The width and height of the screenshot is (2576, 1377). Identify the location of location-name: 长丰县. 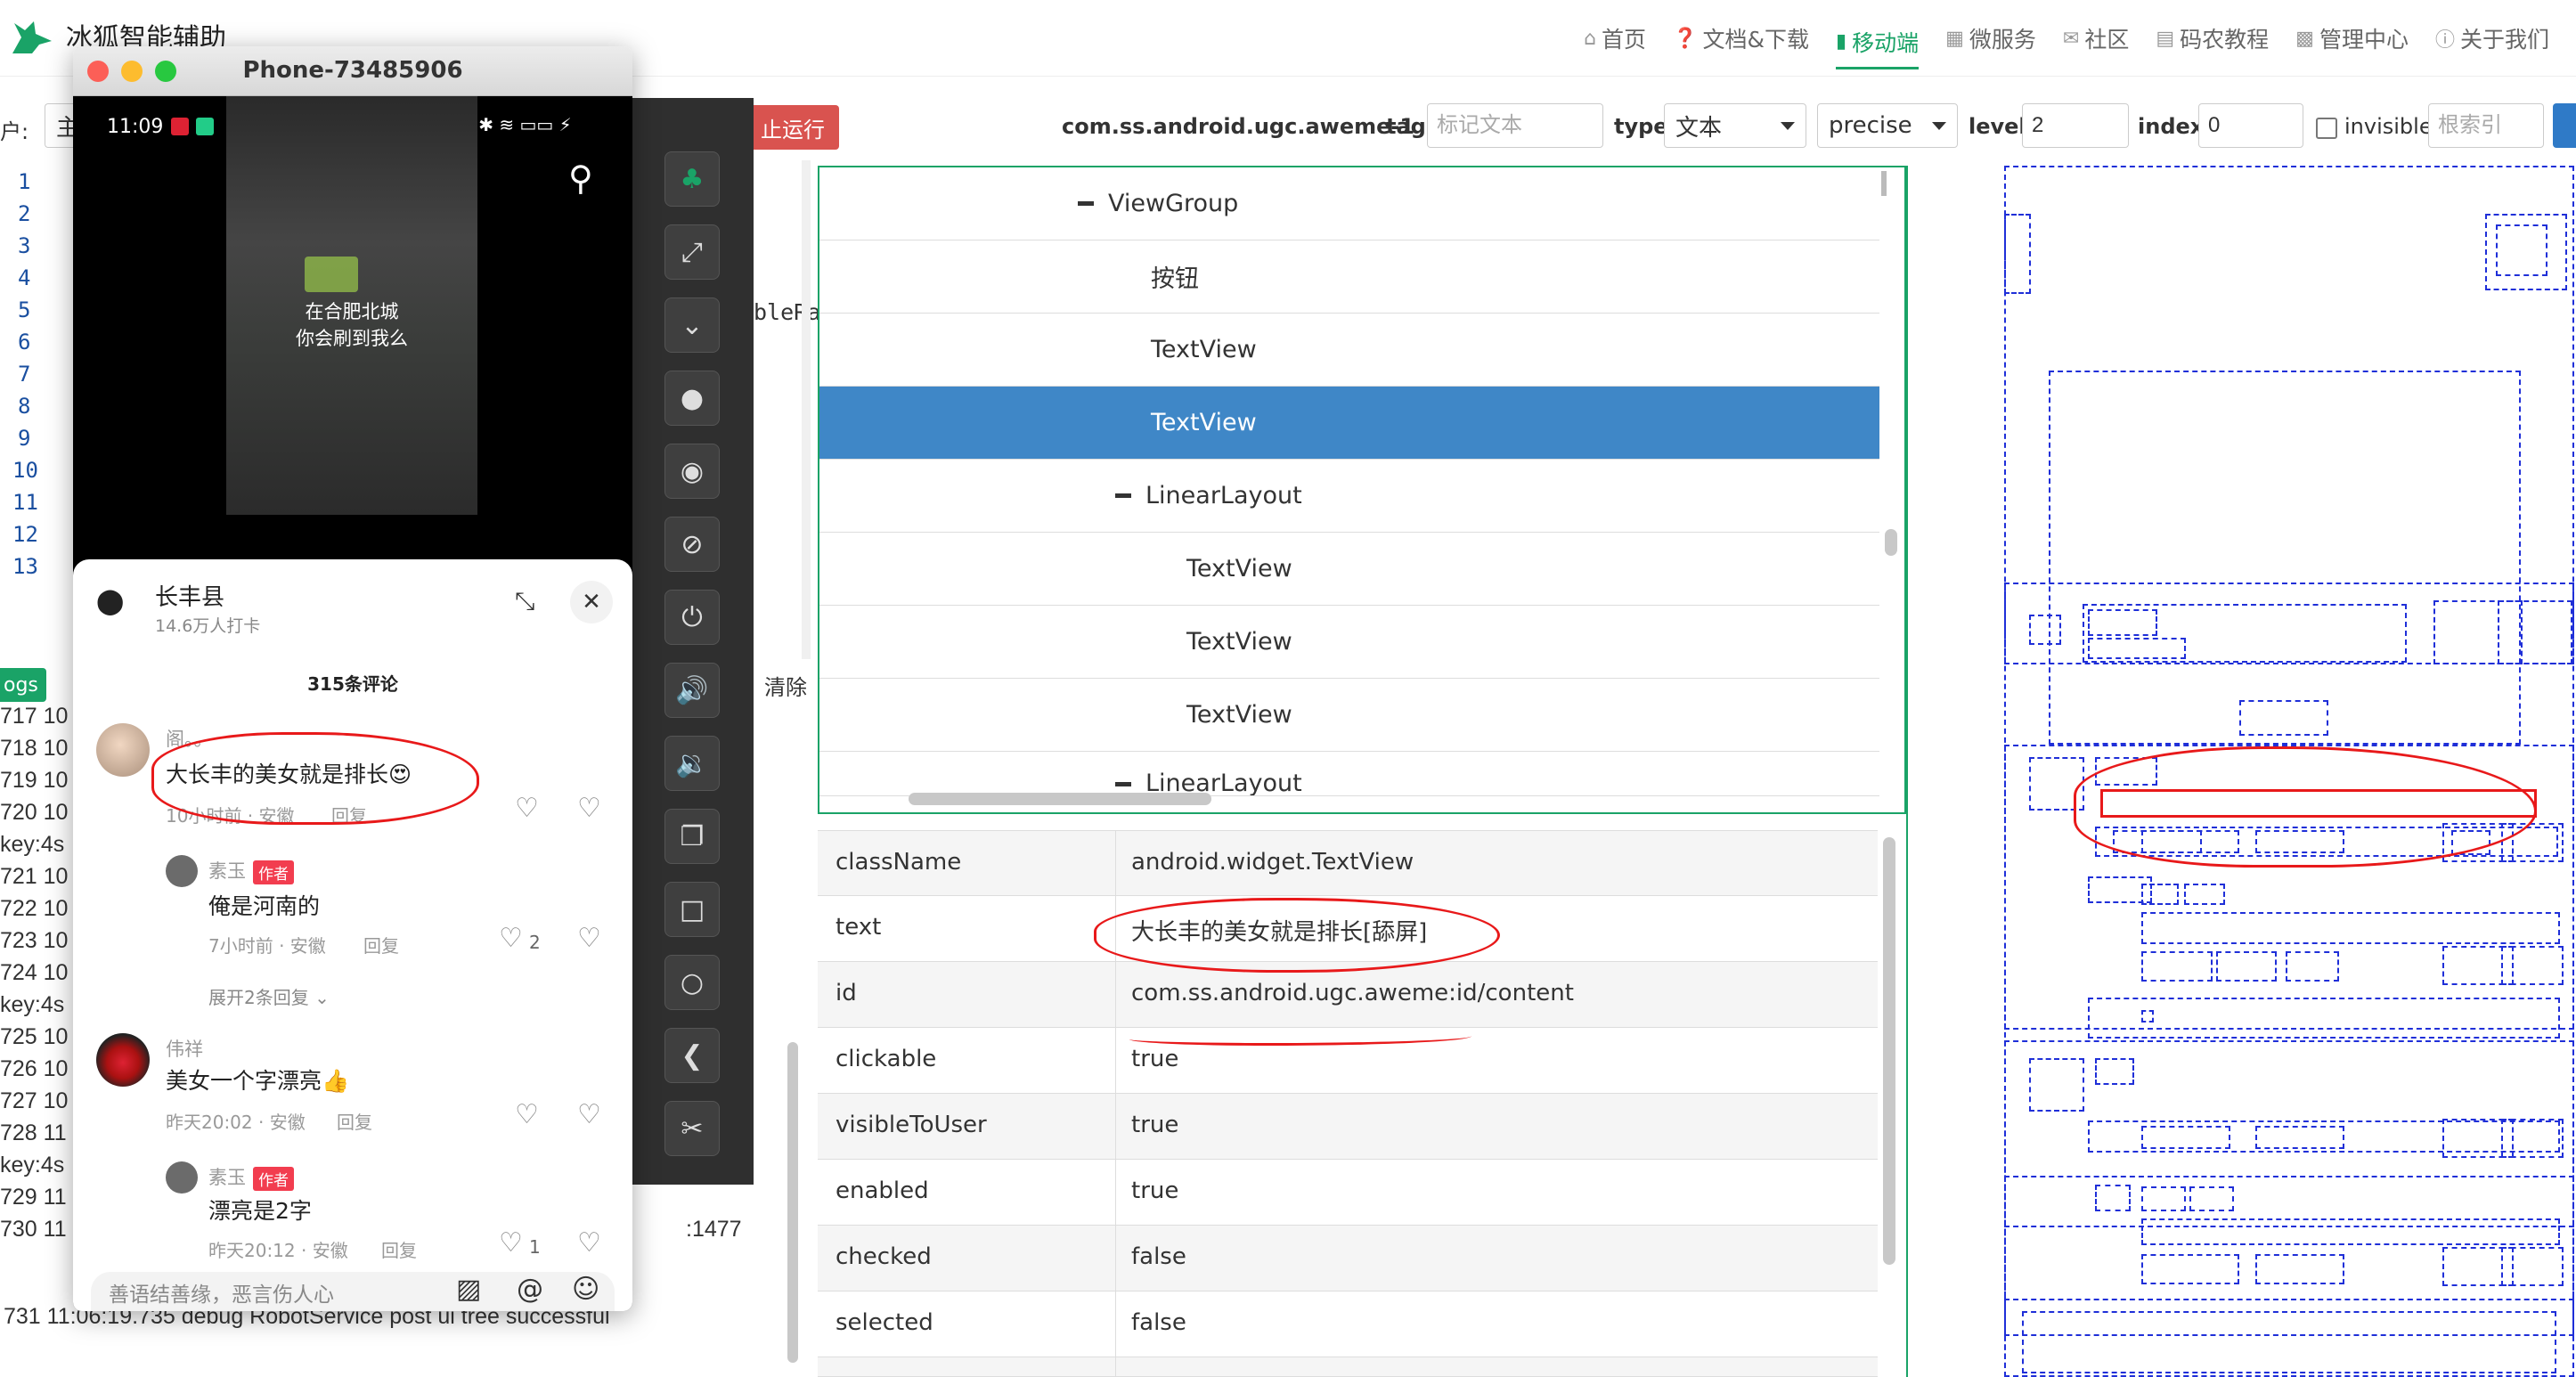
(189, 595).